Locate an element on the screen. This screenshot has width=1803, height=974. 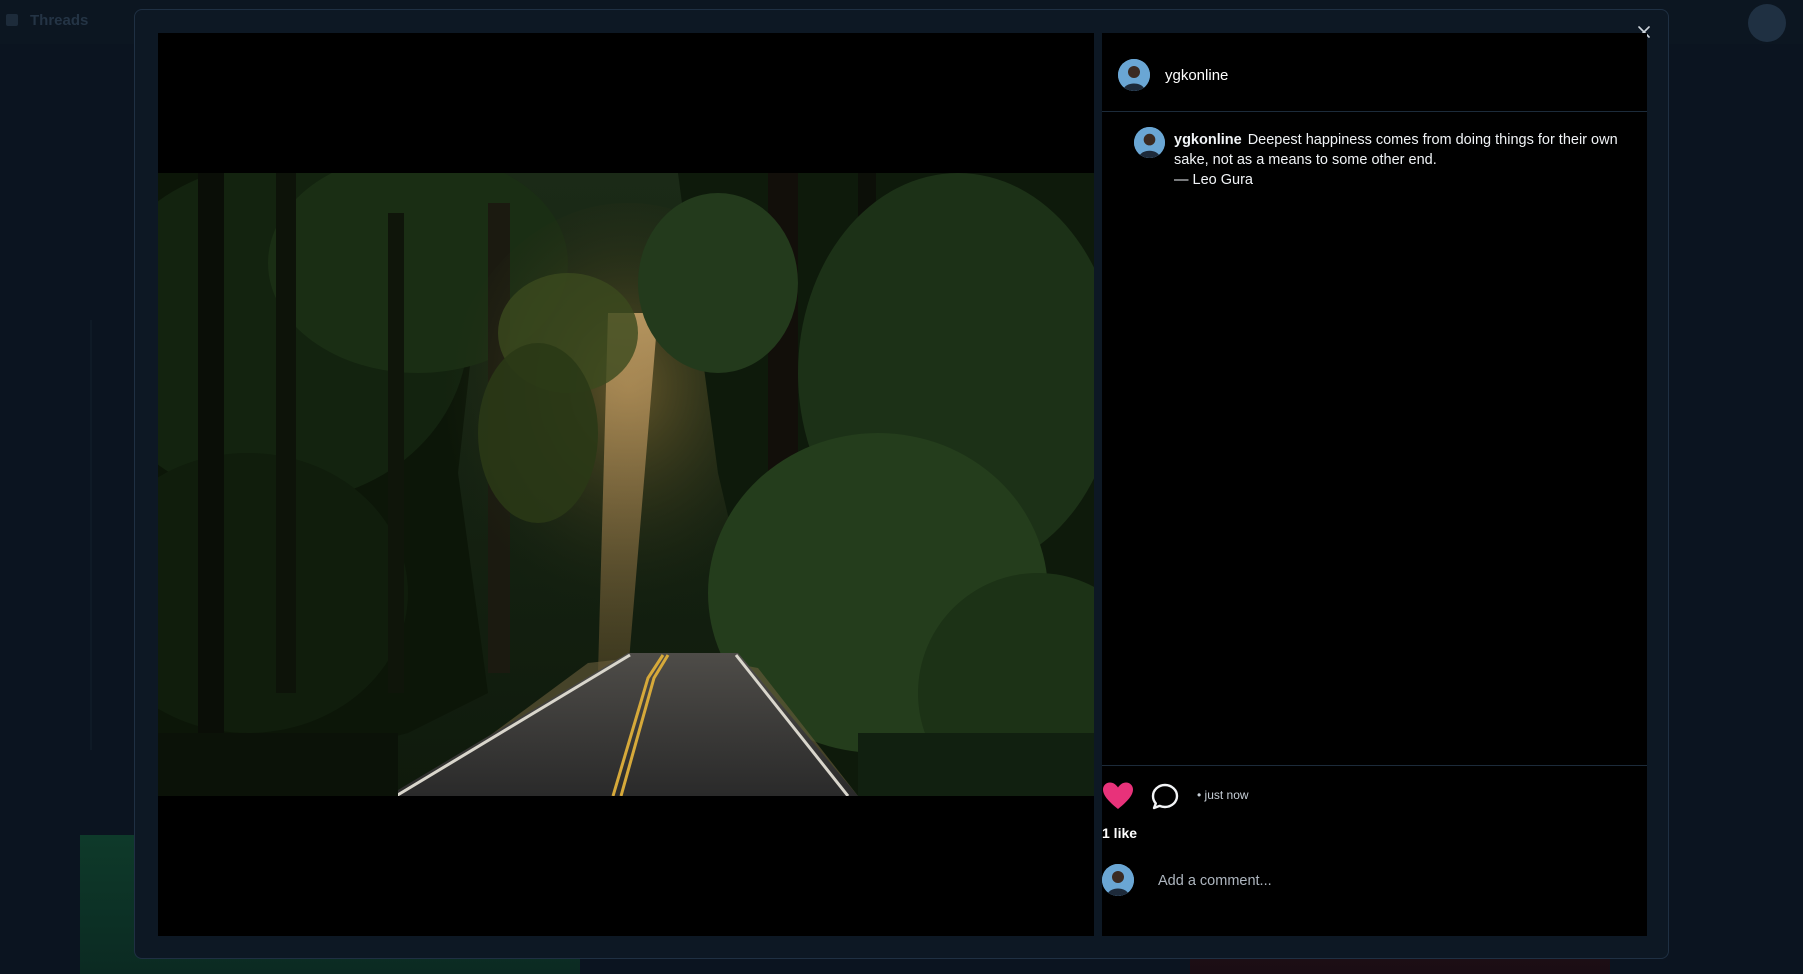
comment-input is located at coordinates (1393, 881).